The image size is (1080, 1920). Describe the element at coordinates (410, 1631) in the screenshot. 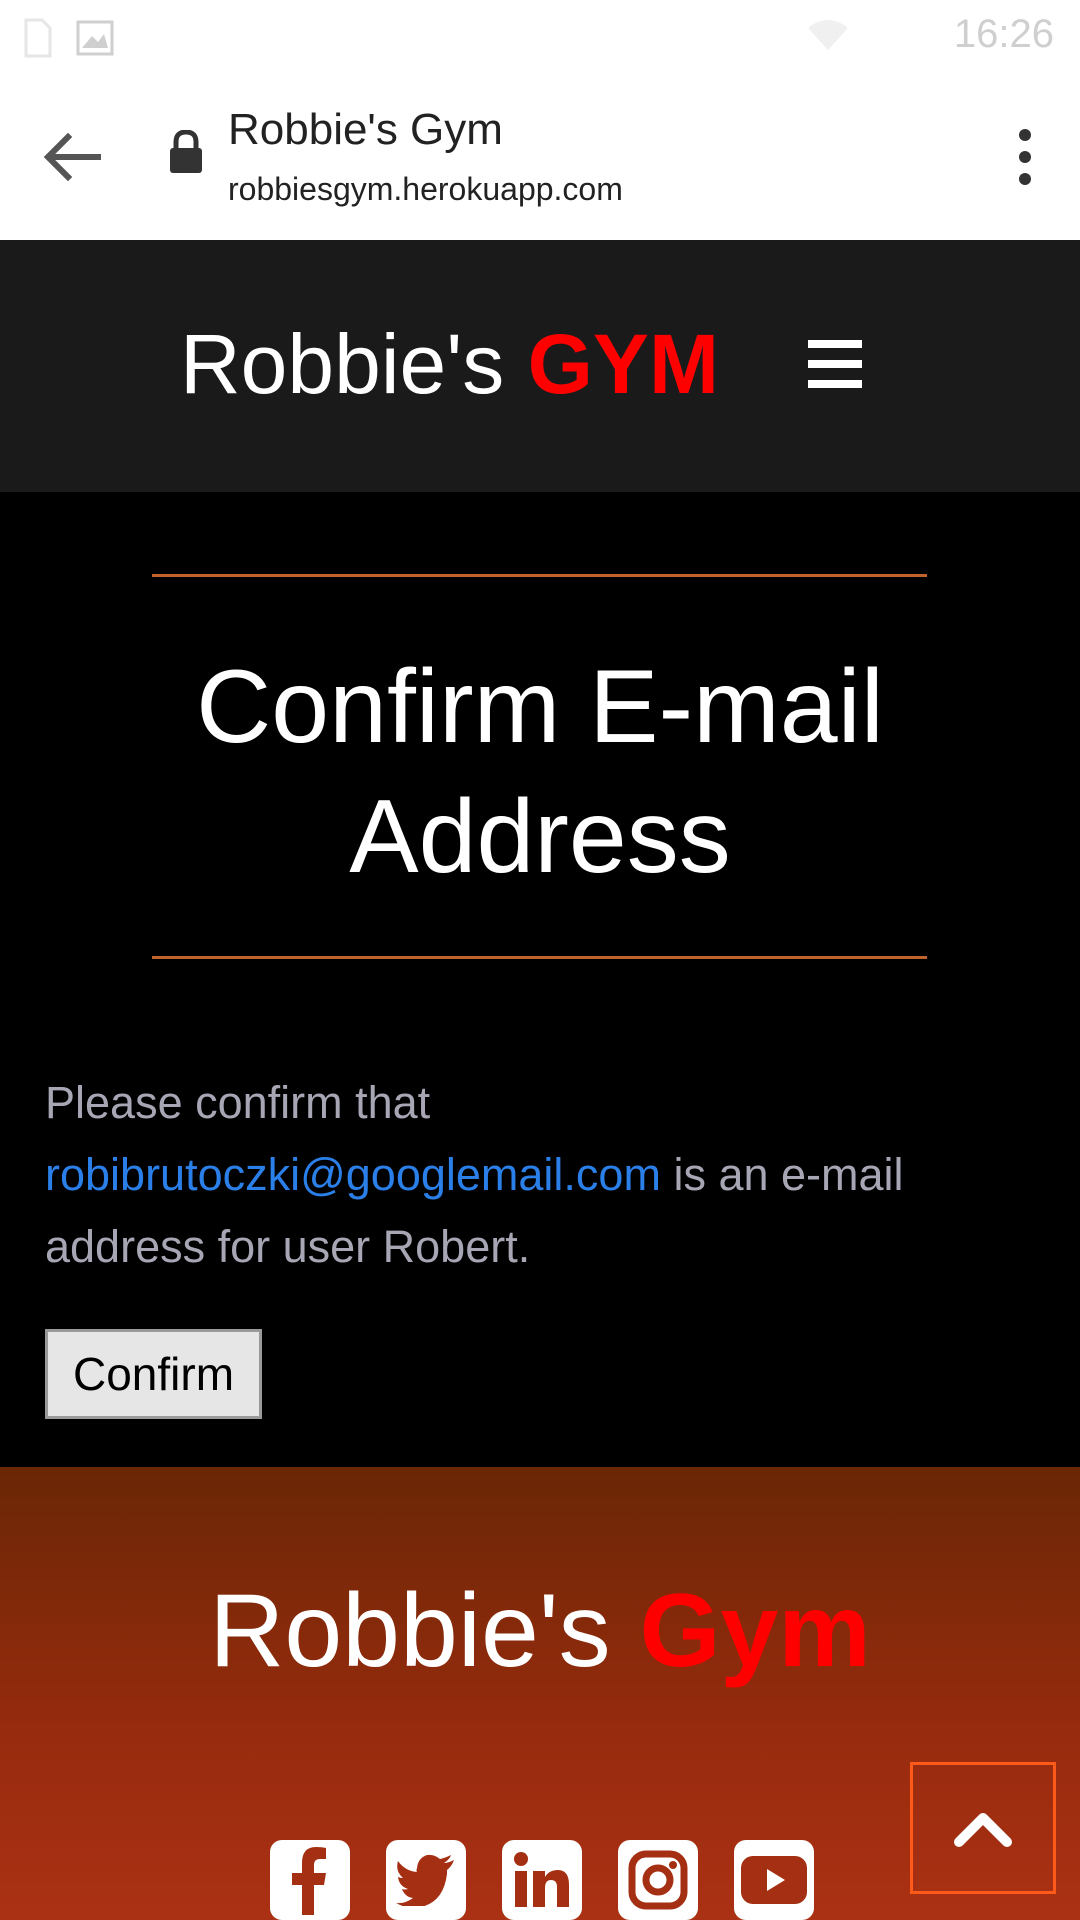

I see `footer-brand-main: Robbie's` at that location.